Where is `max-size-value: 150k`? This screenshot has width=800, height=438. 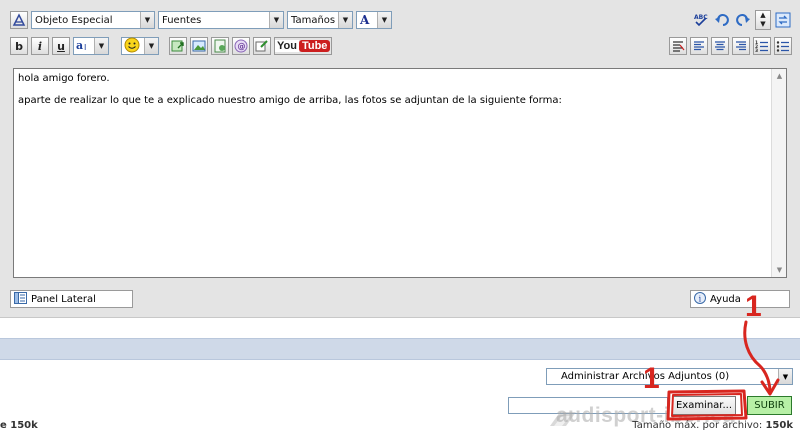 max-size-value: 150k is located at coordinates (779, 425).